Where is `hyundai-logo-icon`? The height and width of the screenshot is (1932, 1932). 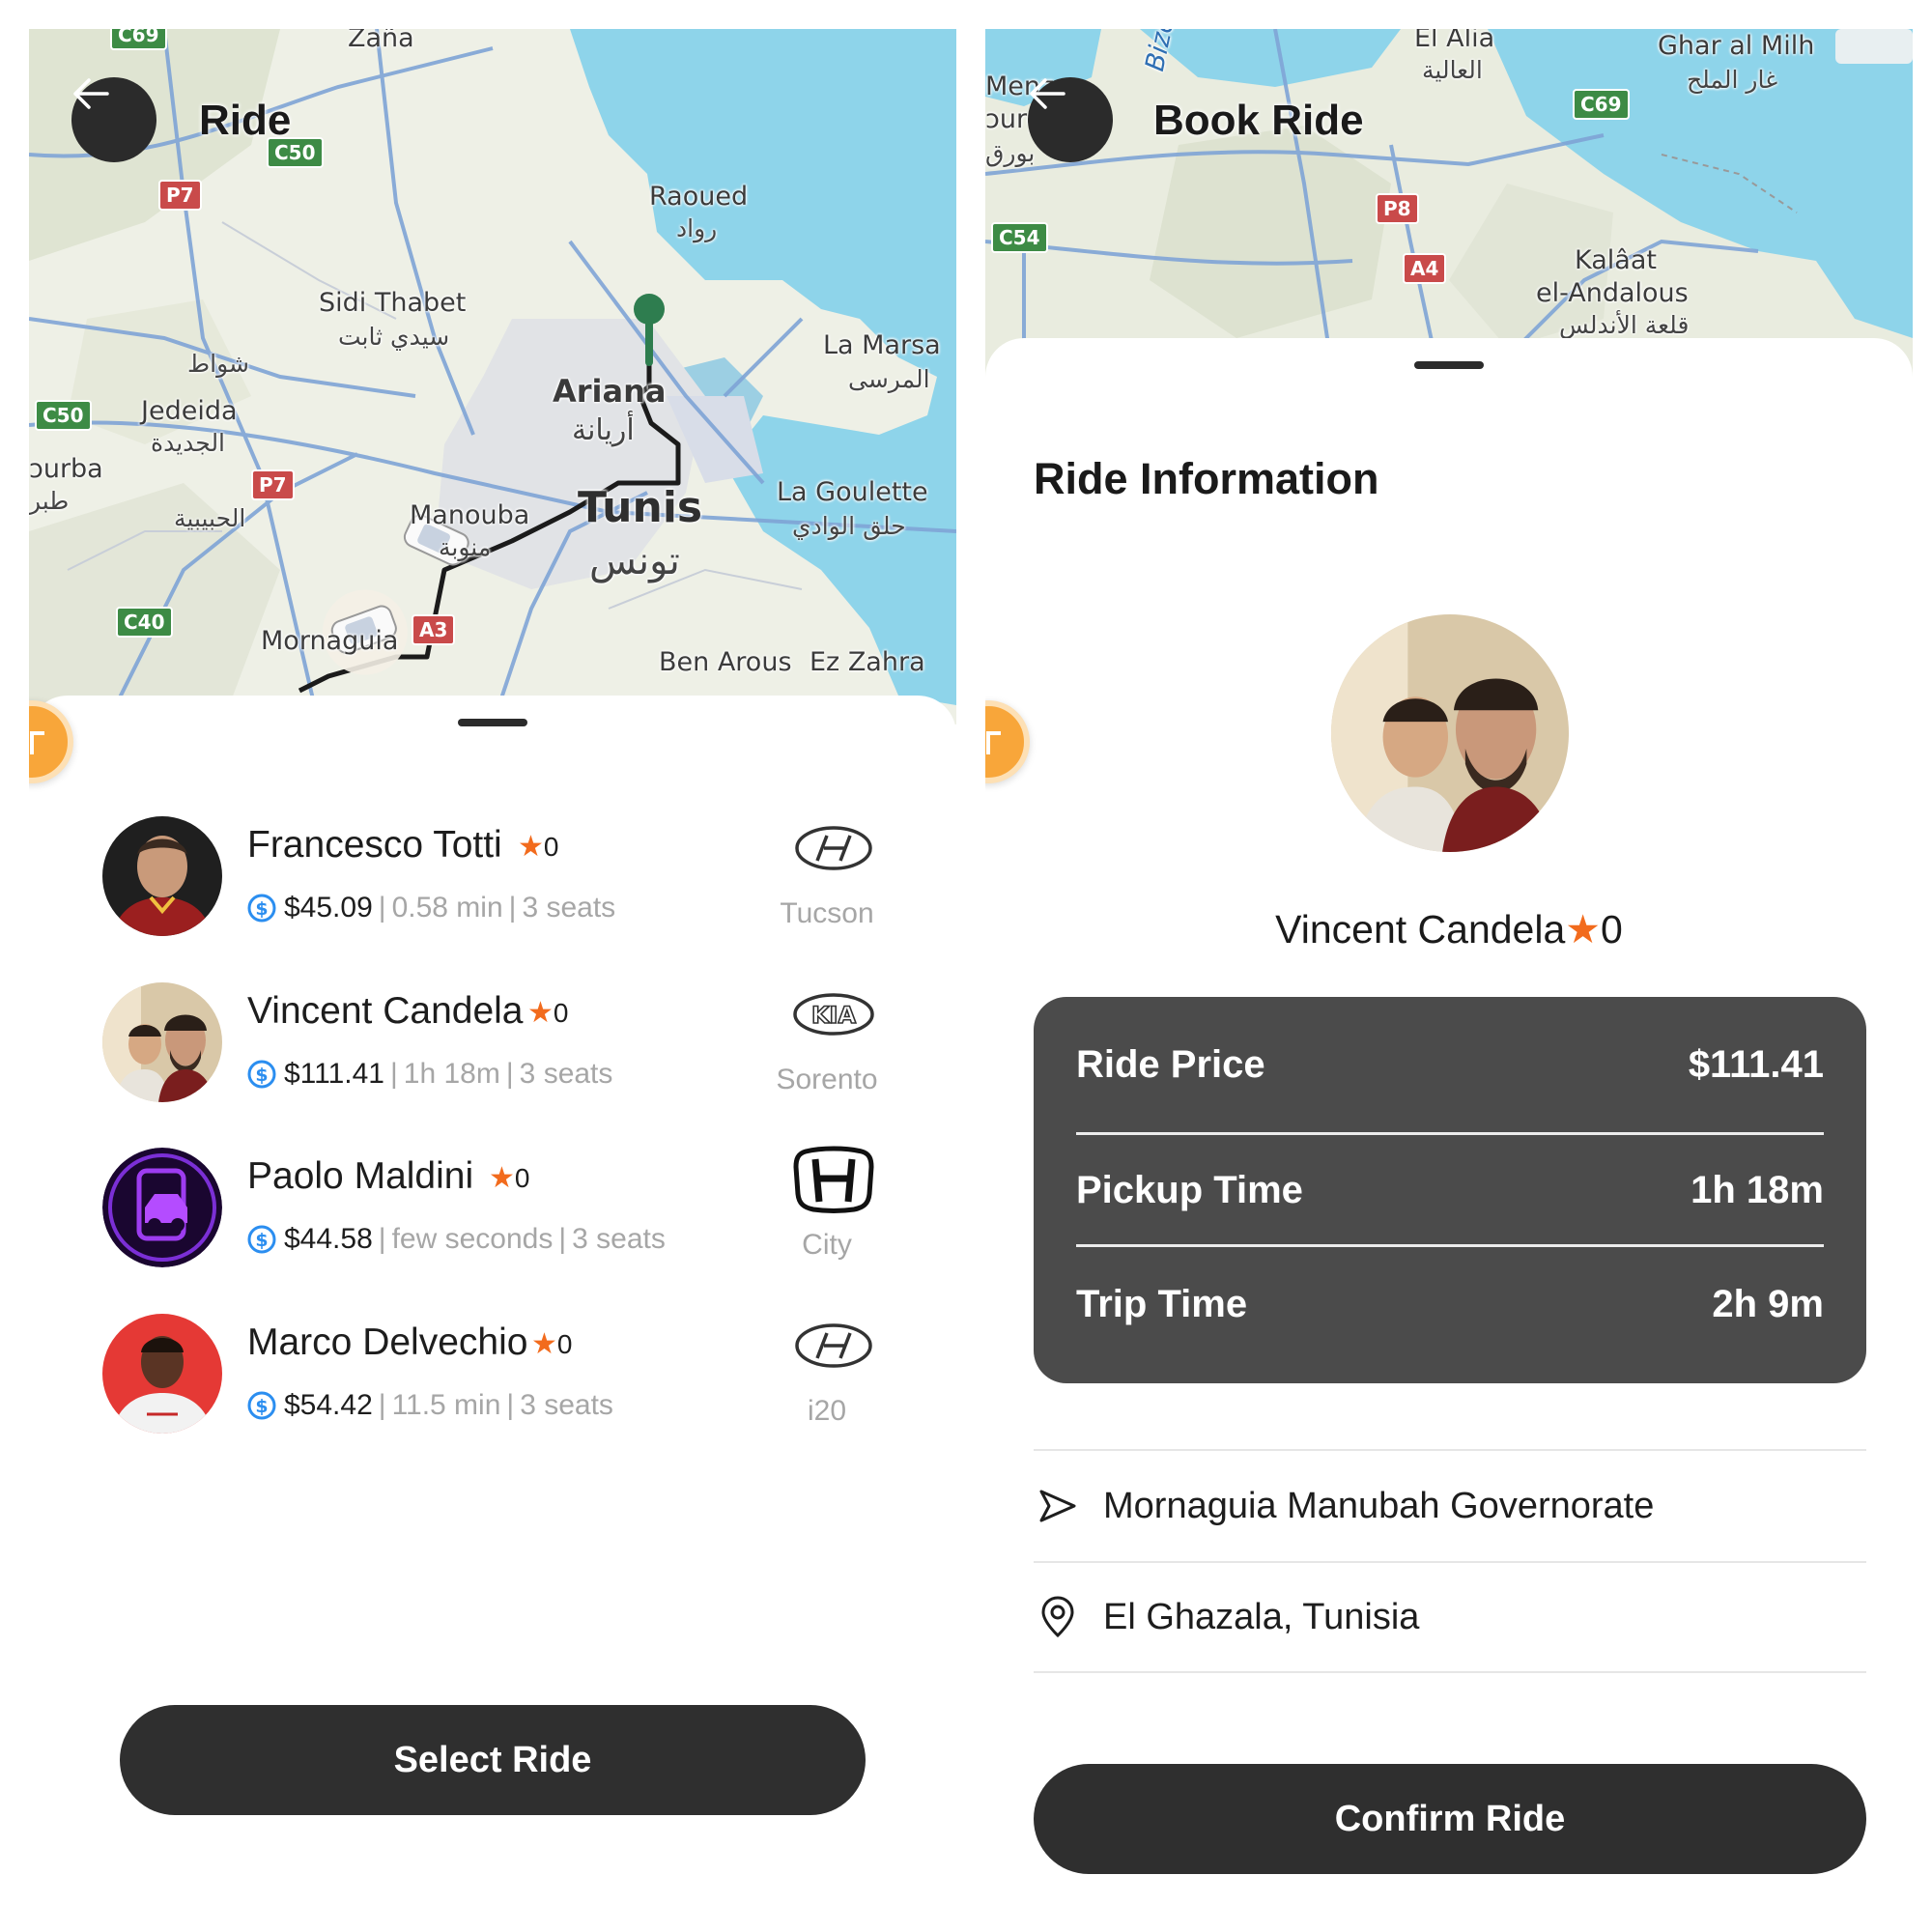 hyundai-logo-icon is located at coordinates (833, 848).